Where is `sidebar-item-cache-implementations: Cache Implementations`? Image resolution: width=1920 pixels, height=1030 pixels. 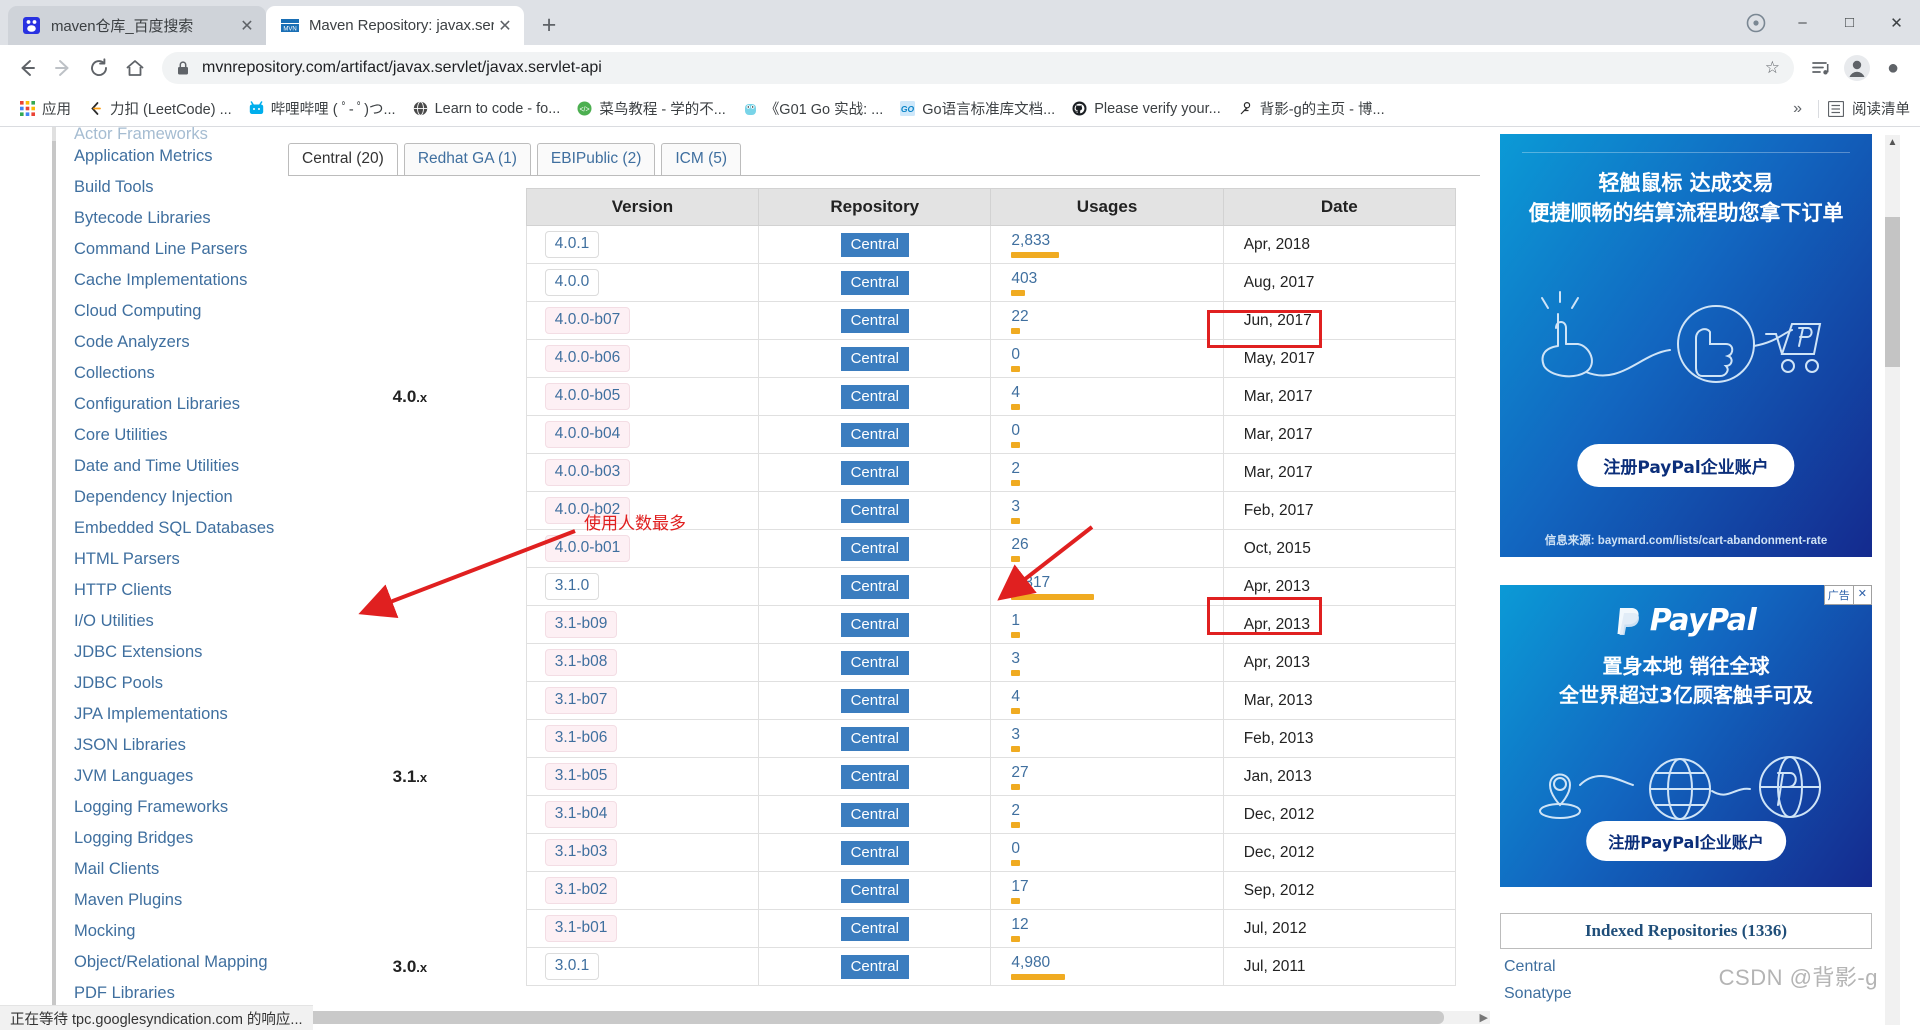
sidebar-item-cache-implementations: Cache Implementations is located at coordinates (167, 280).